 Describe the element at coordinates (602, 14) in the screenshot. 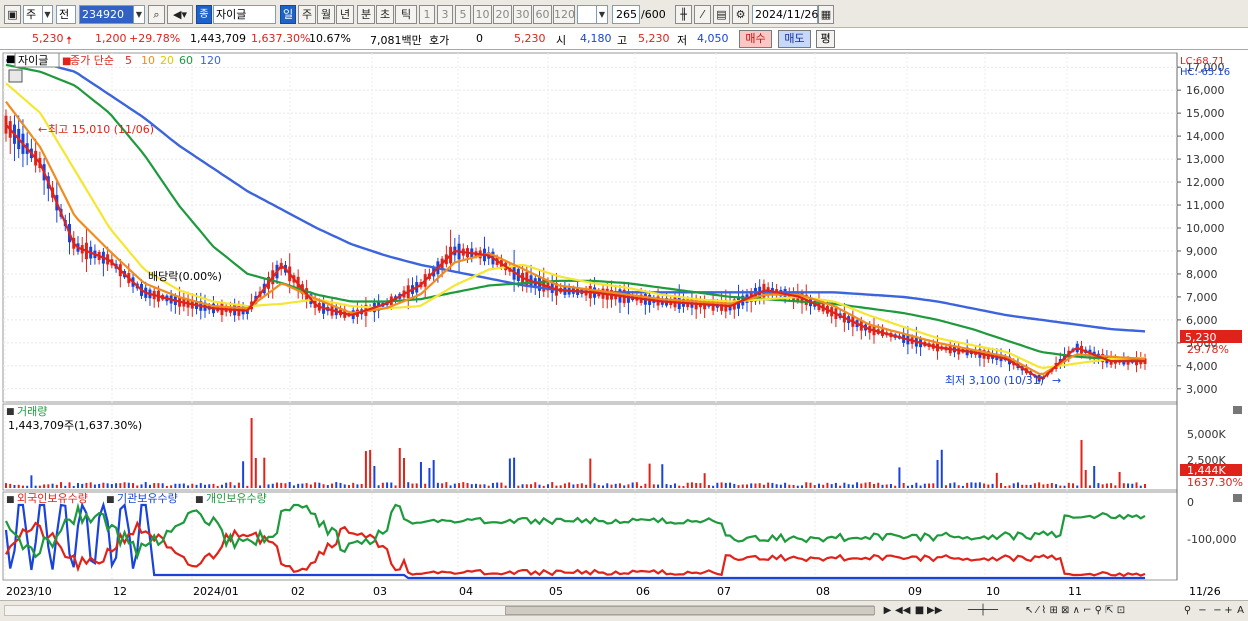

I see `unit-dropdown-icon: ▼` at that location.